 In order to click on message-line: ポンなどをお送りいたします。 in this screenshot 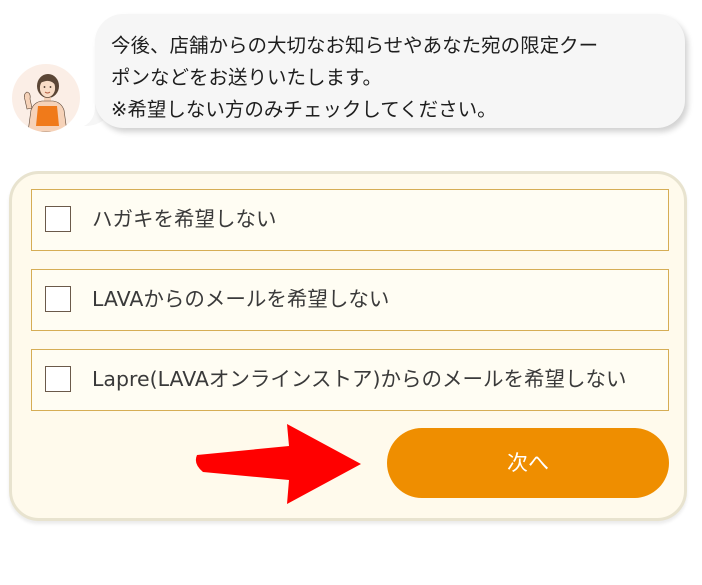, I will do `click(247, 77)`.